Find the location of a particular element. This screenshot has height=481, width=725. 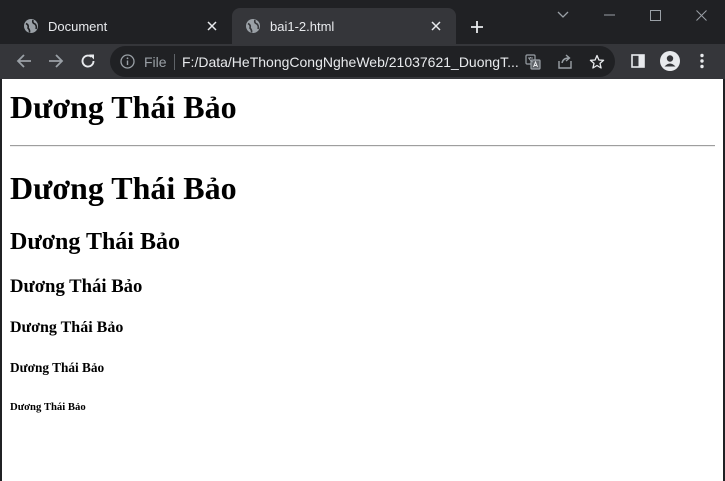

divider is located at coordinates (174, 62).